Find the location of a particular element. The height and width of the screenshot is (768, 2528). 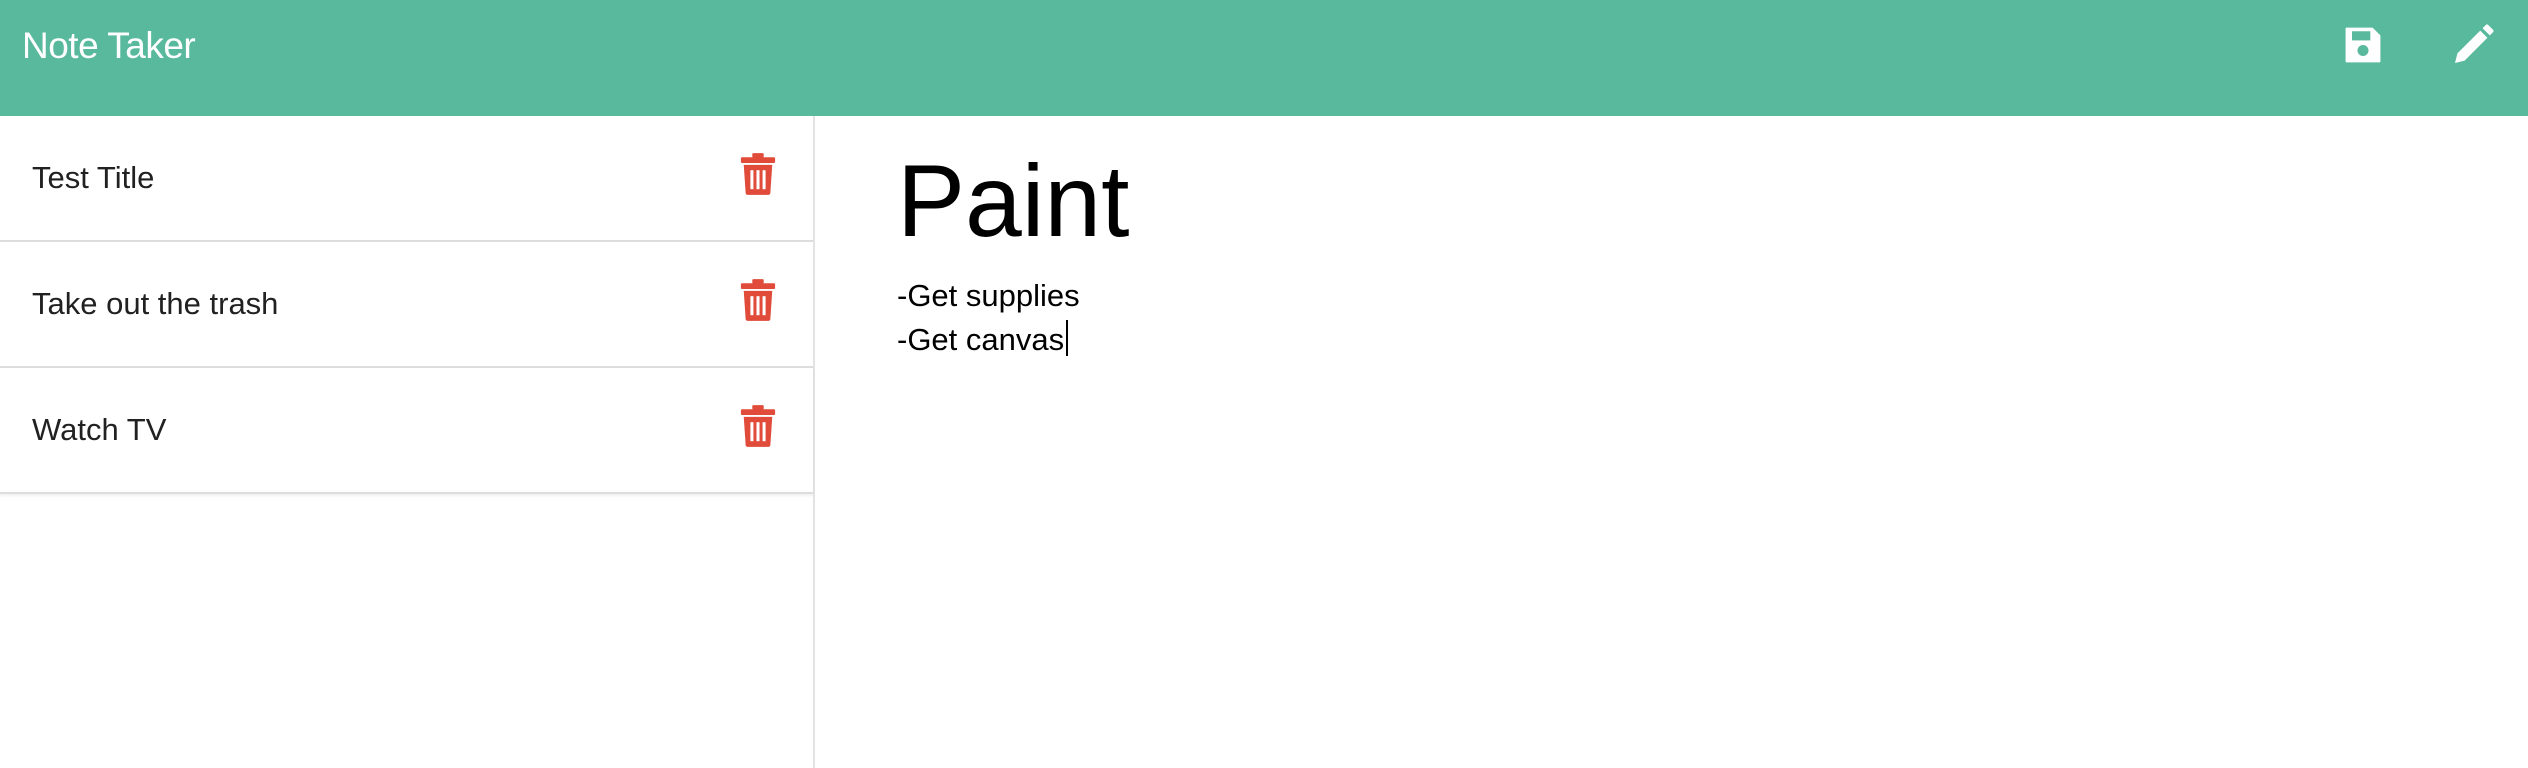

floppy-disk-icon is located at coordinates (2363, 45).